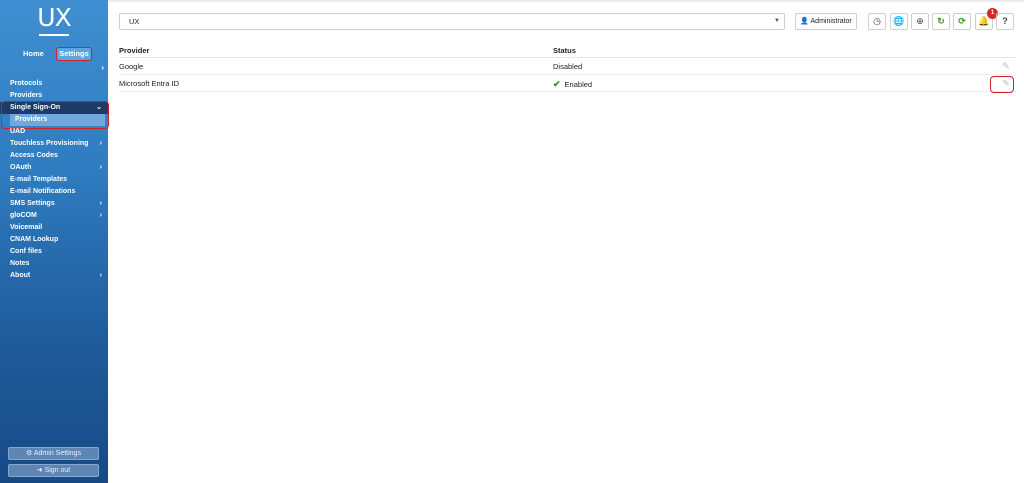 The width and height of the screenshot is (1024, 483). I want to click on top-nav: Home Settings, so click(54, 54).